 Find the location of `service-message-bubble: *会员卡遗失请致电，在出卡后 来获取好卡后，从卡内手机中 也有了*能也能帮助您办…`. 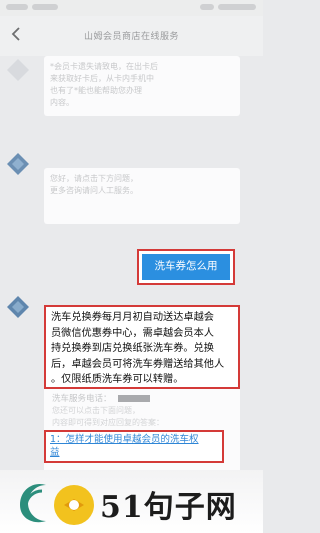

service-message-bubble: *会员卡遗失请致电，在出卡后 来获取好卡后，从卡内手机中 也有了*能也能帮助您办… is located at coordinates (142, 86).